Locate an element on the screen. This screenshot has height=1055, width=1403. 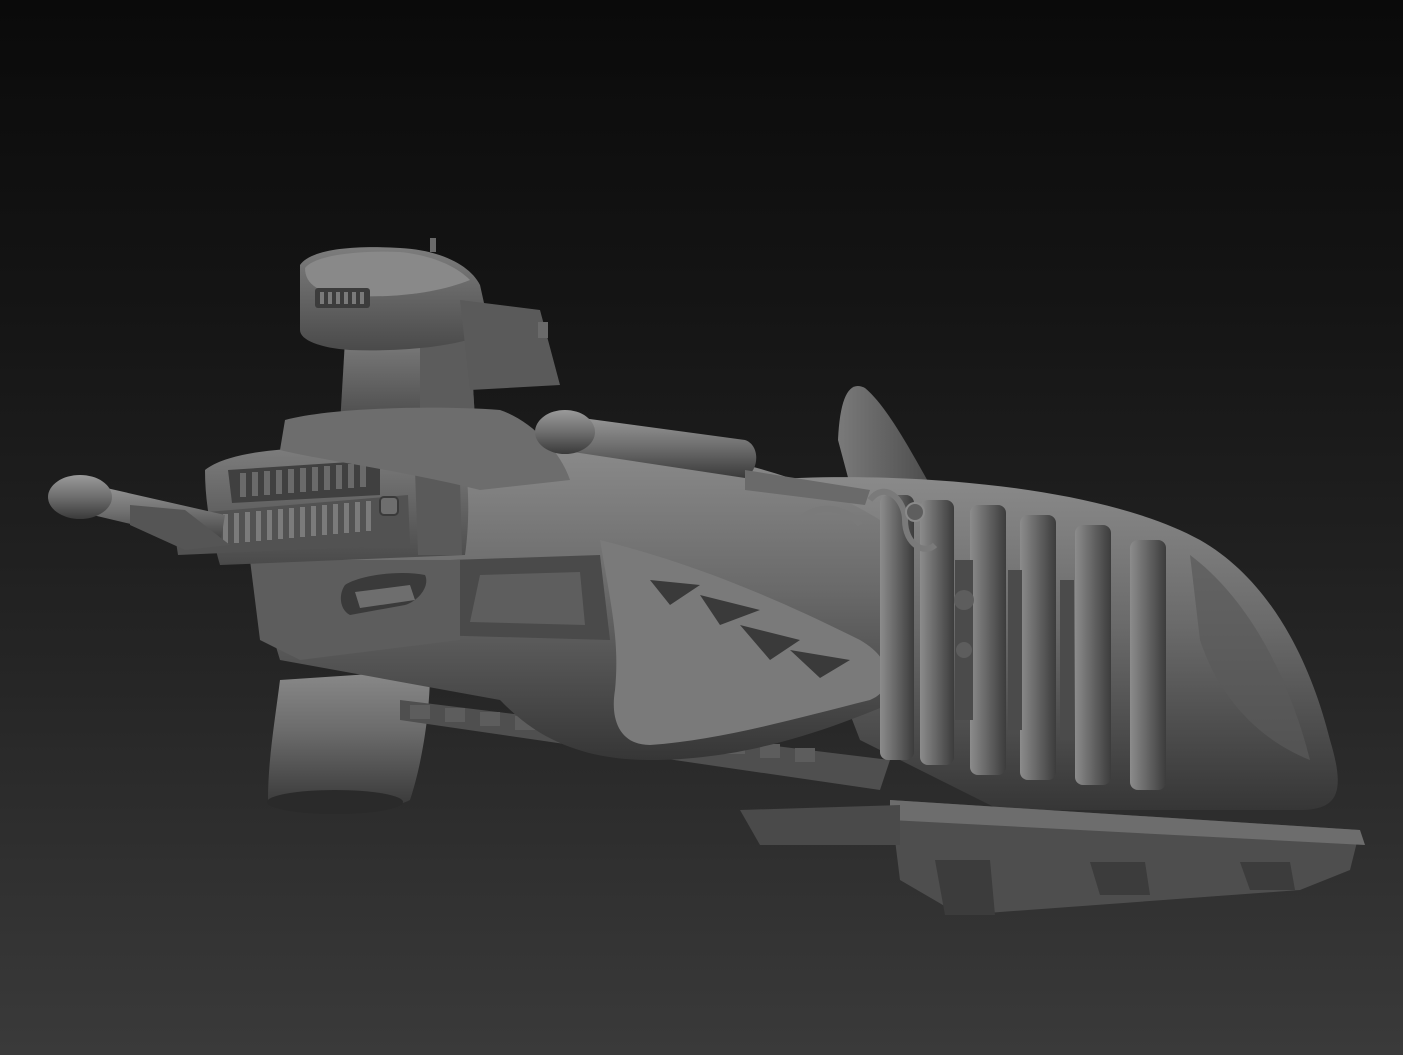
ventral-strut is located at coordinates (349, 741).